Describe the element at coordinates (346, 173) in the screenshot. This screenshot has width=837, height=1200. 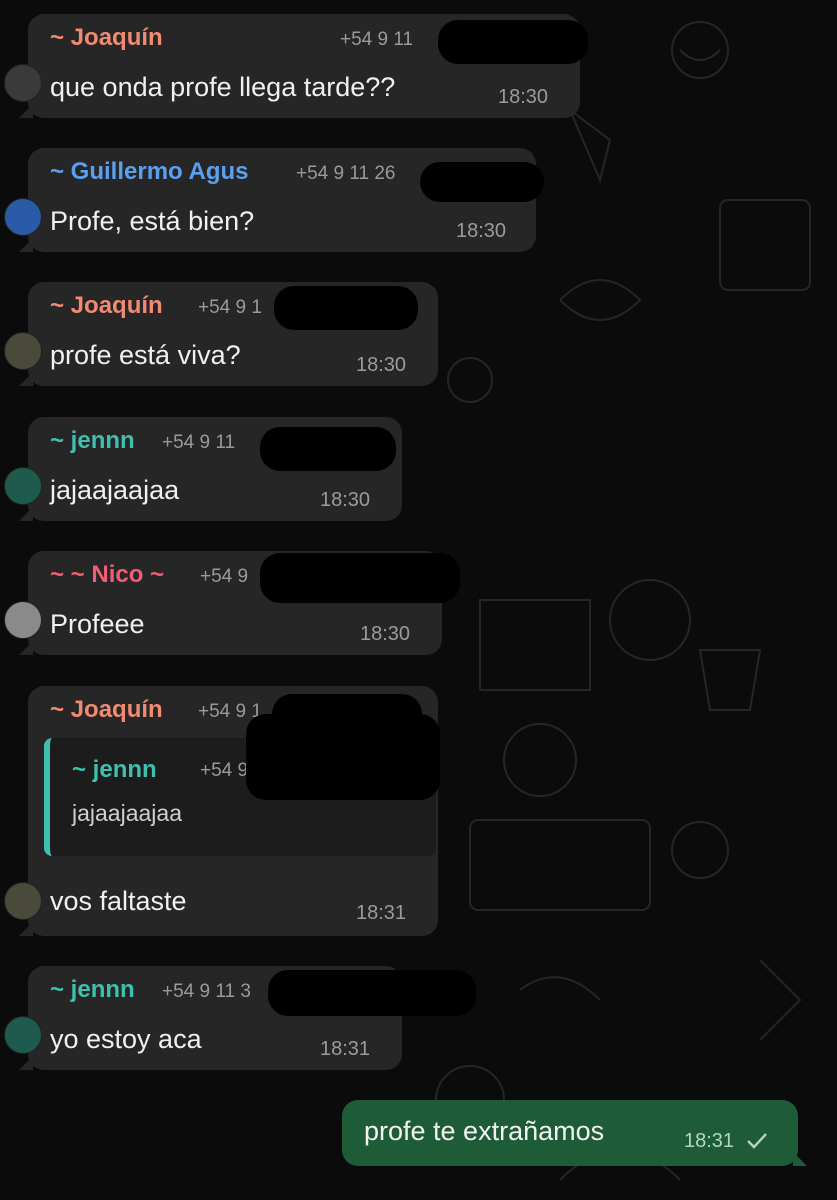
I see `sender-phone: +54 9 11 26` at that location.